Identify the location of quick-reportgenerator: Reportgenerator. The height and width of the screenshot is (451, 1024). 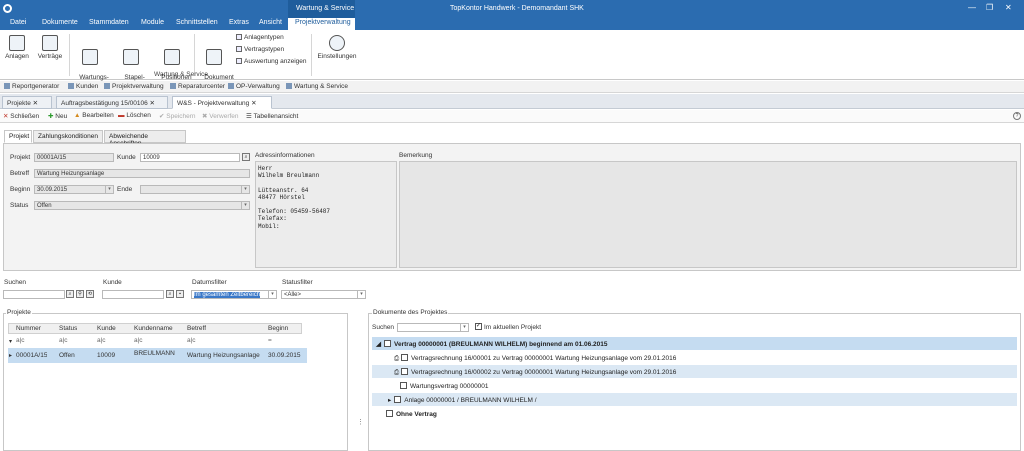
(31, 86).